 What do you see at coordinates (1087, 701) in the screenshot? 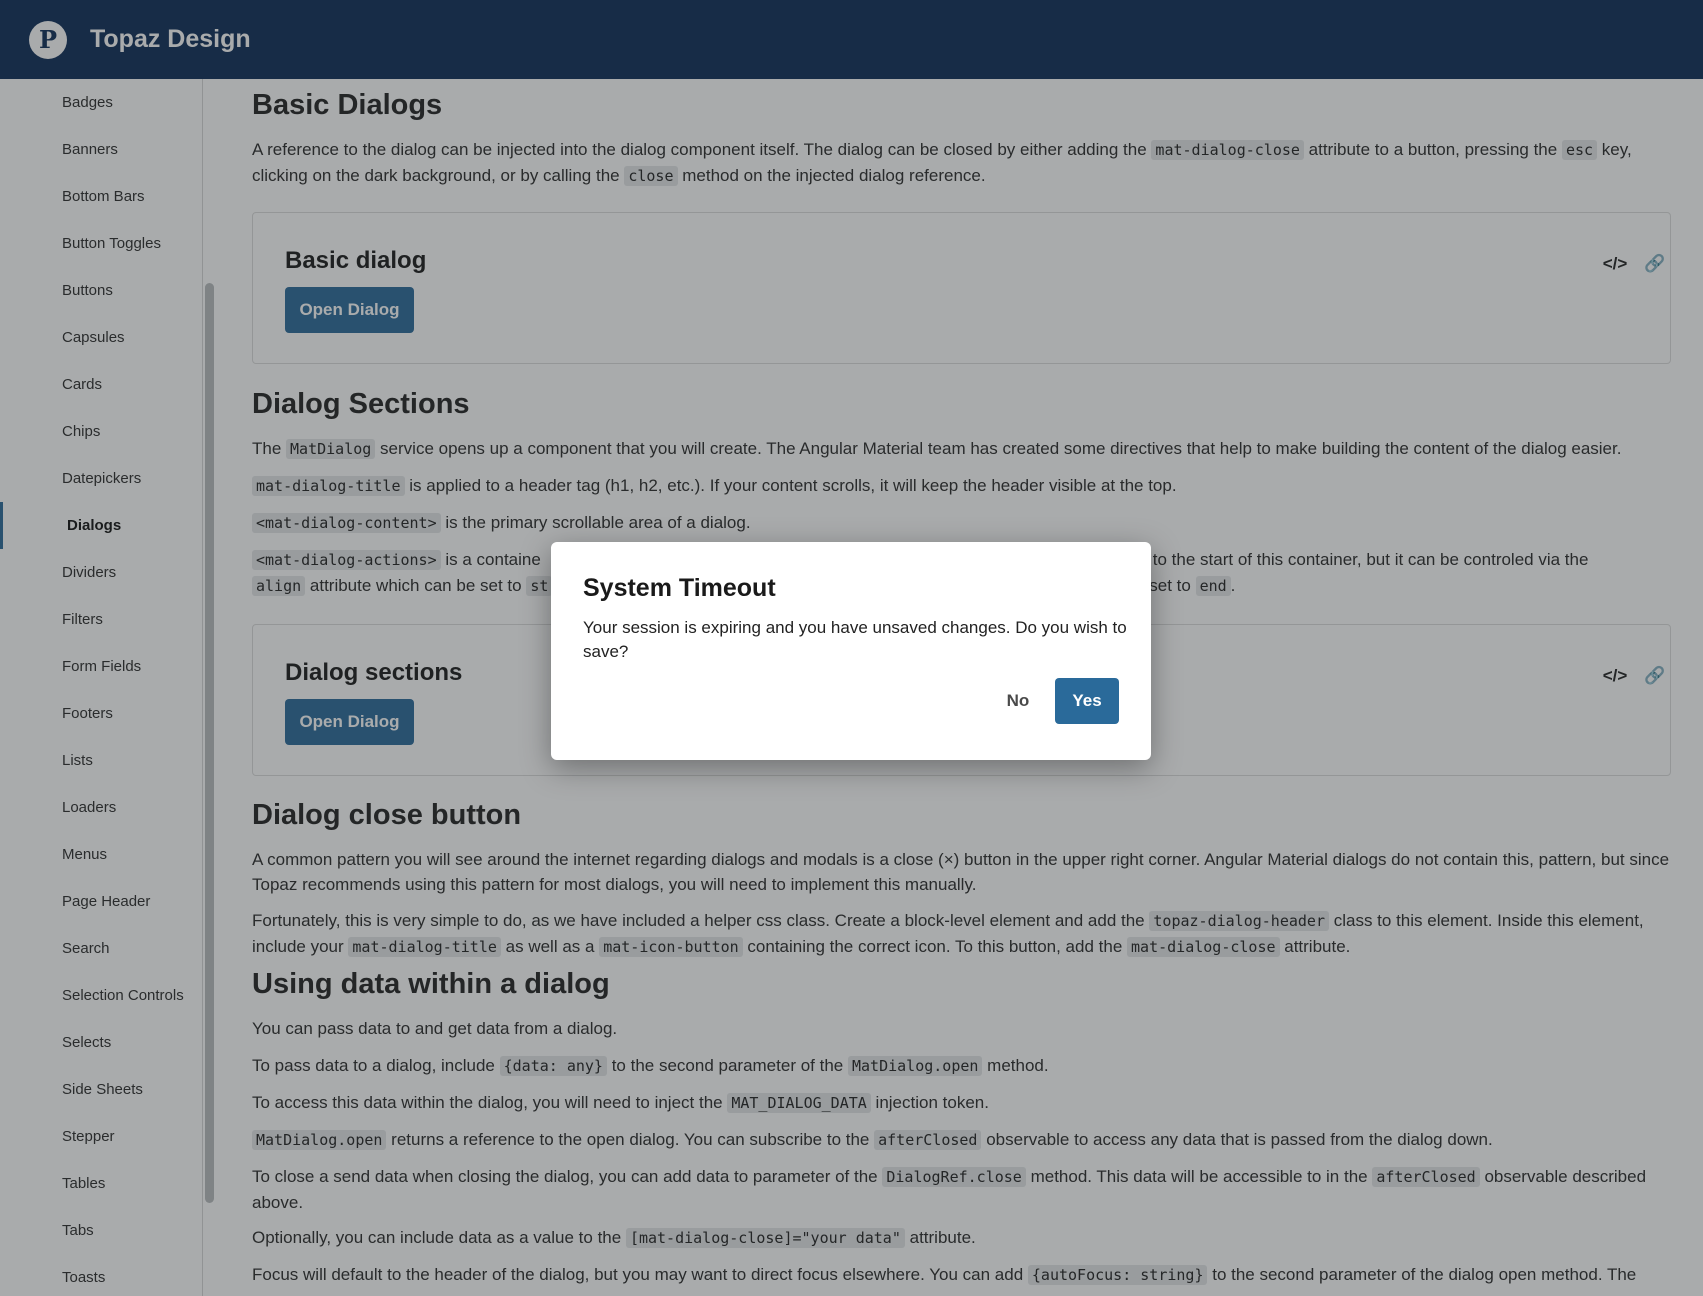
I see `yes-button: Yes` at bounding box center [1087, 701].